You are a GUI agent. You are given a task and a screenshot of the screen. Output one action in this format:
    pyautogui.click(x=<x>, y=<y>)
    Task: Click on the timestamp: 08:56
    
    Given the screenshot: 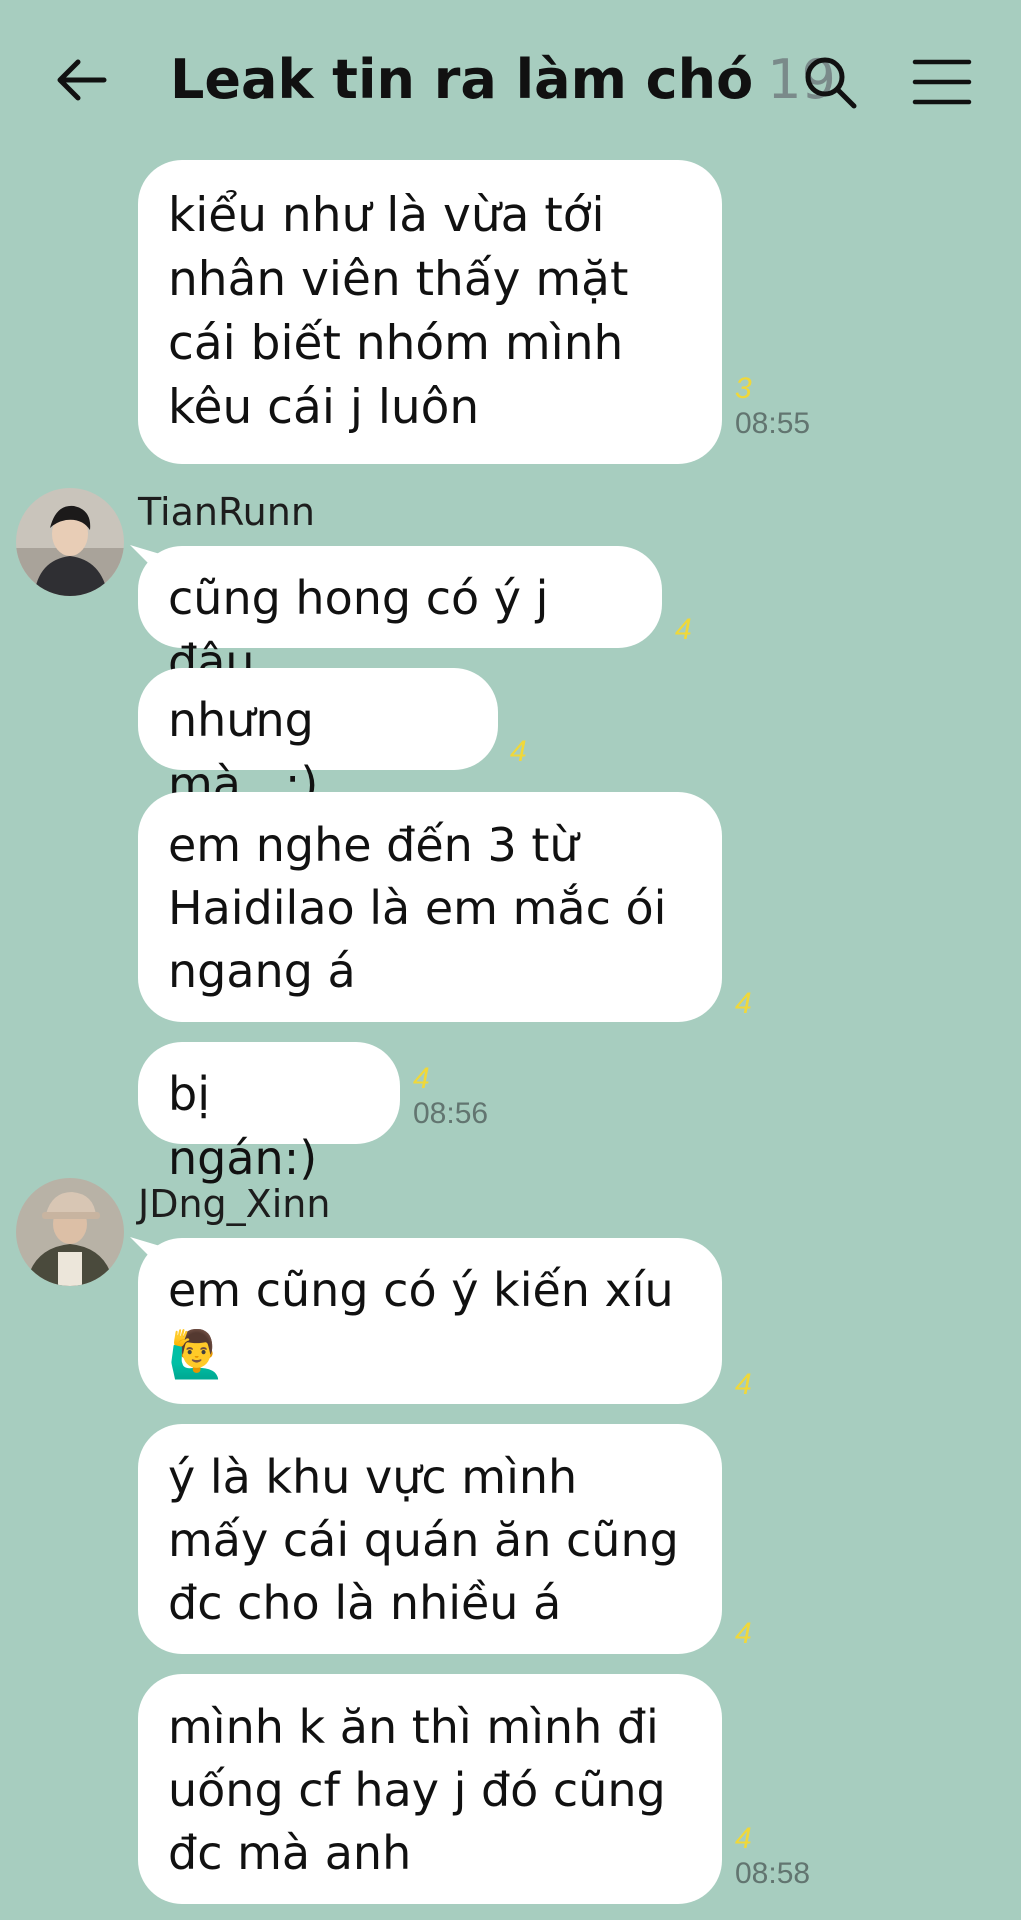 What is the action you would take?
    pyautogui.click(x=451, y=1113)
    